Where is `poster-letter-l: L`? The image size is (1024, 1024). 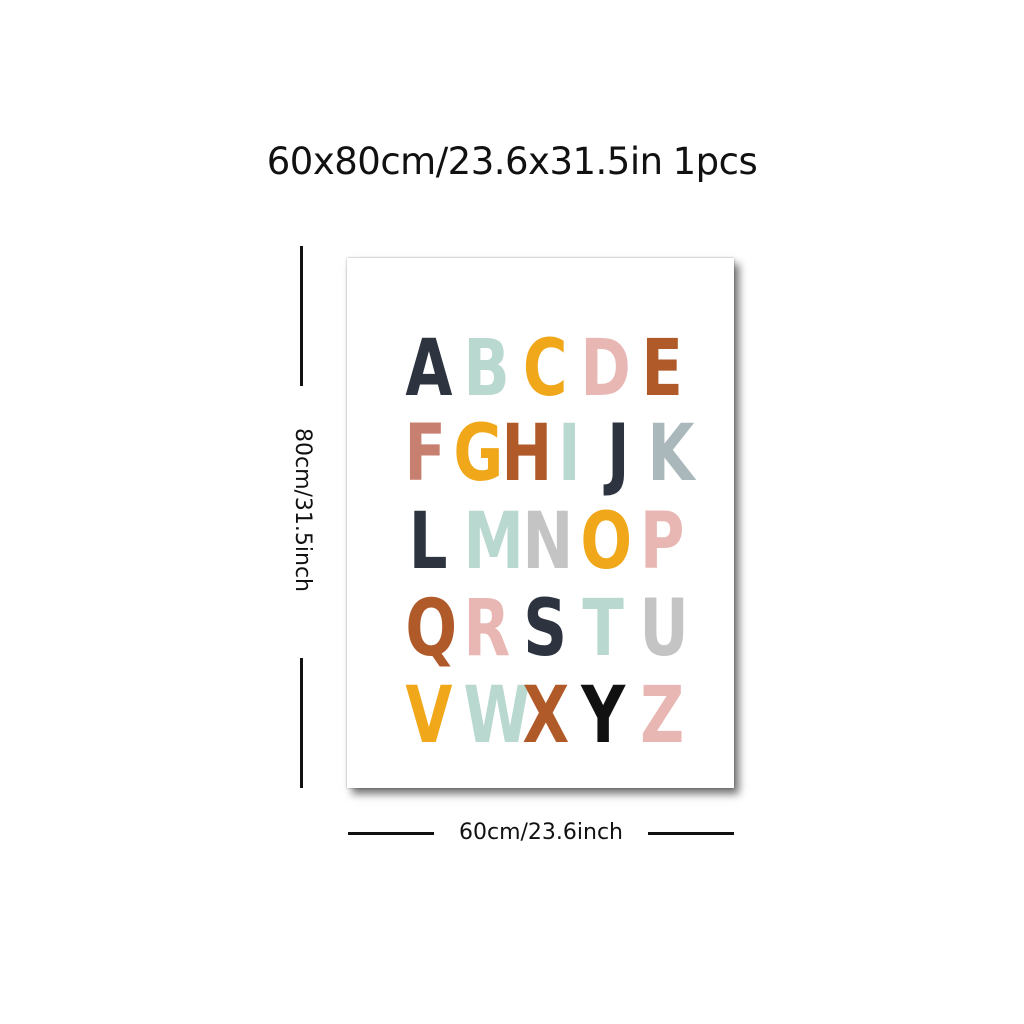 poster-letter-l: L is located at coordinates (428, 542).